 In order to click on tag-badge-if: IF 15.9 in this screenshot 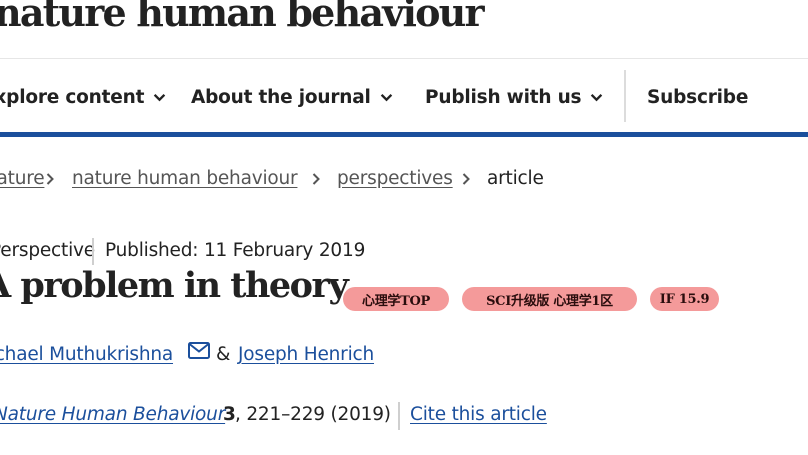, I will do `click(684, 299)`.